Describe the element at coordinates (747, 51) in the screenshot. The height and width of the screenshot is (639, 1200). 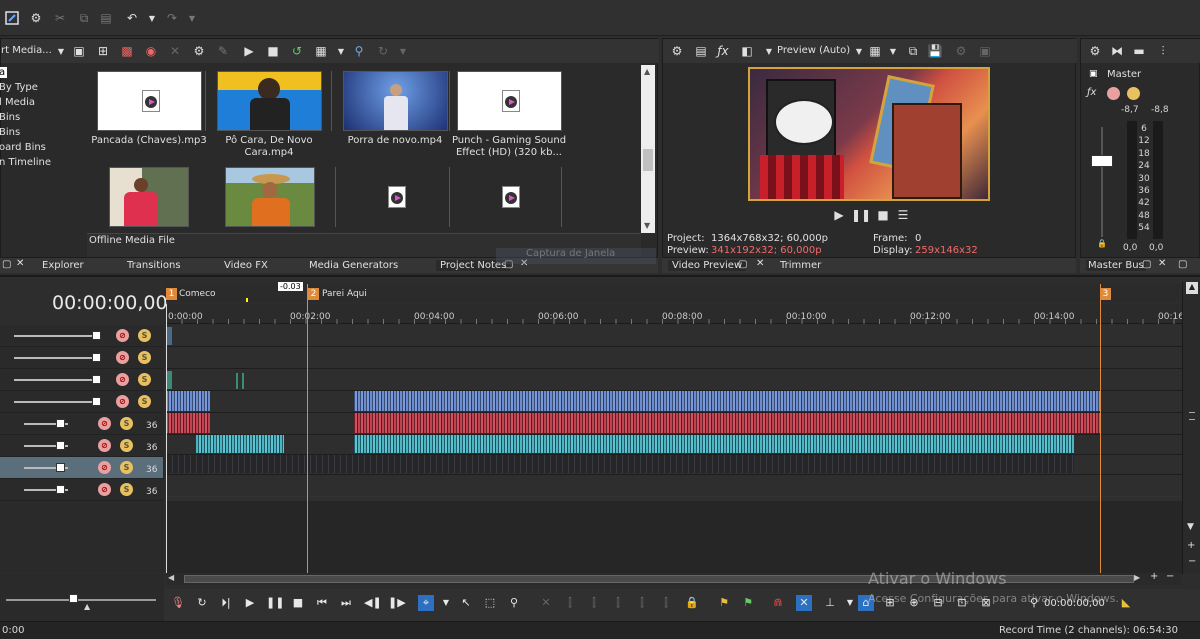
I see `split-screen-icon: ◧` at that location.